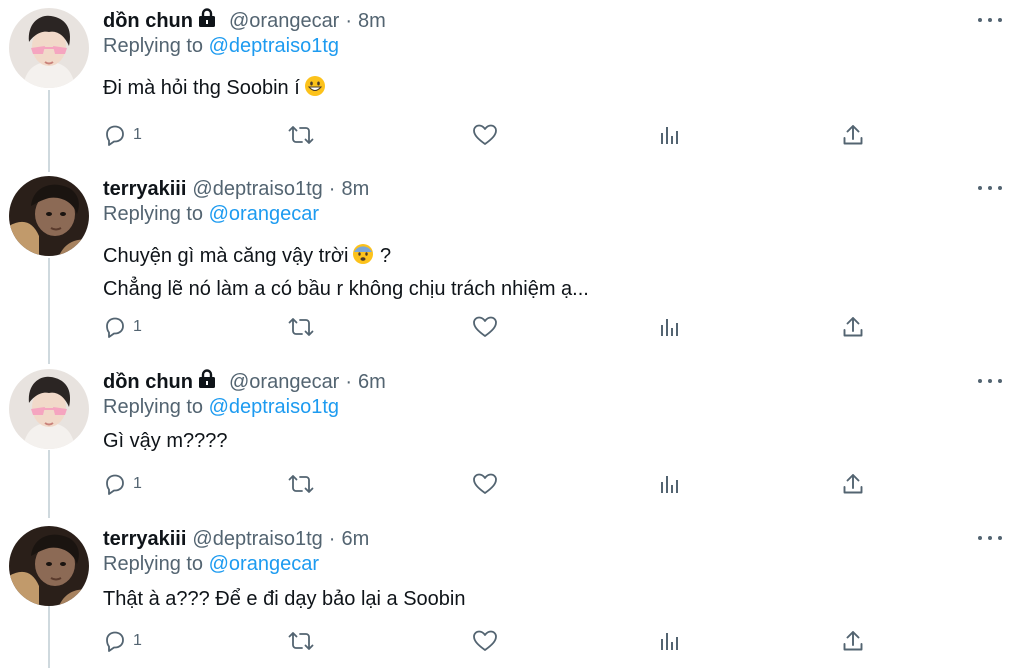  I want to click on tweet-text: Gì vậy m????, so click(165, 441).